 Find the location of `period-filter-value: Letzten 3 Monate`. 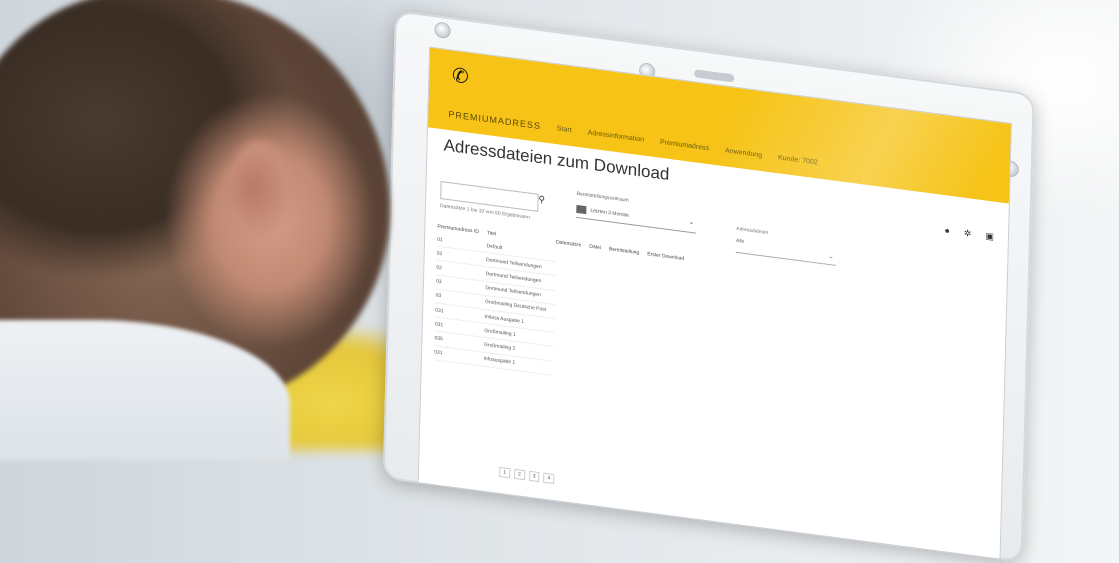

period-filter-value: Letzten 3 Monate is located at coordinates (610, 213).